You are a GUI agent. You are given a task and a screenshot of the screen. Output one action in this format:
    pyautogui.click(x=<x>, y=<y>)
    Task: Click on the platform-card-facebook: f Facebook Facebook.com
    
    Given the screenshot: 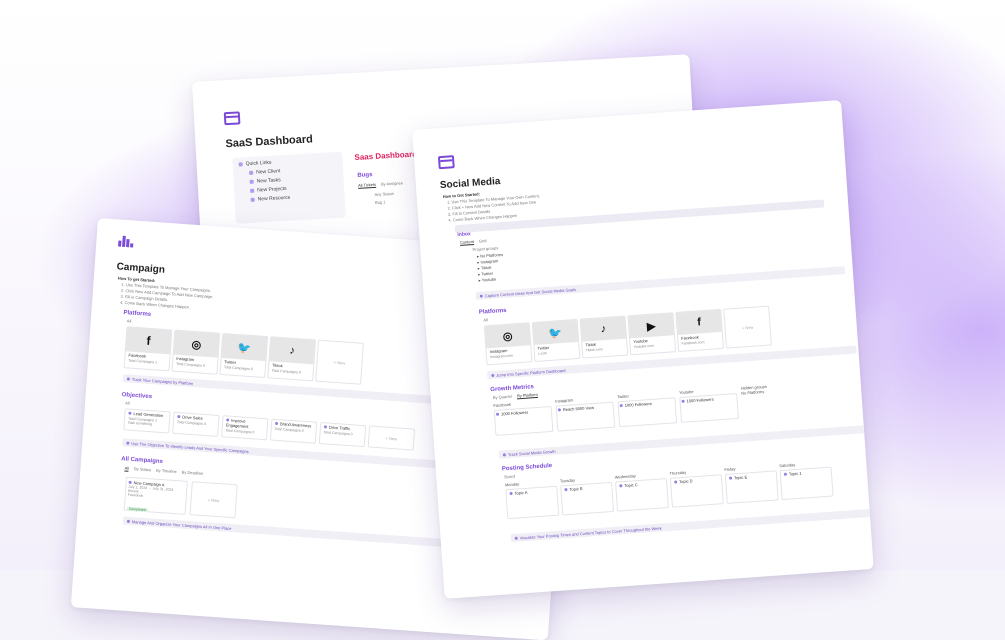 What is the action you would take?
    pyautogui.click(x=700, y=330)
    